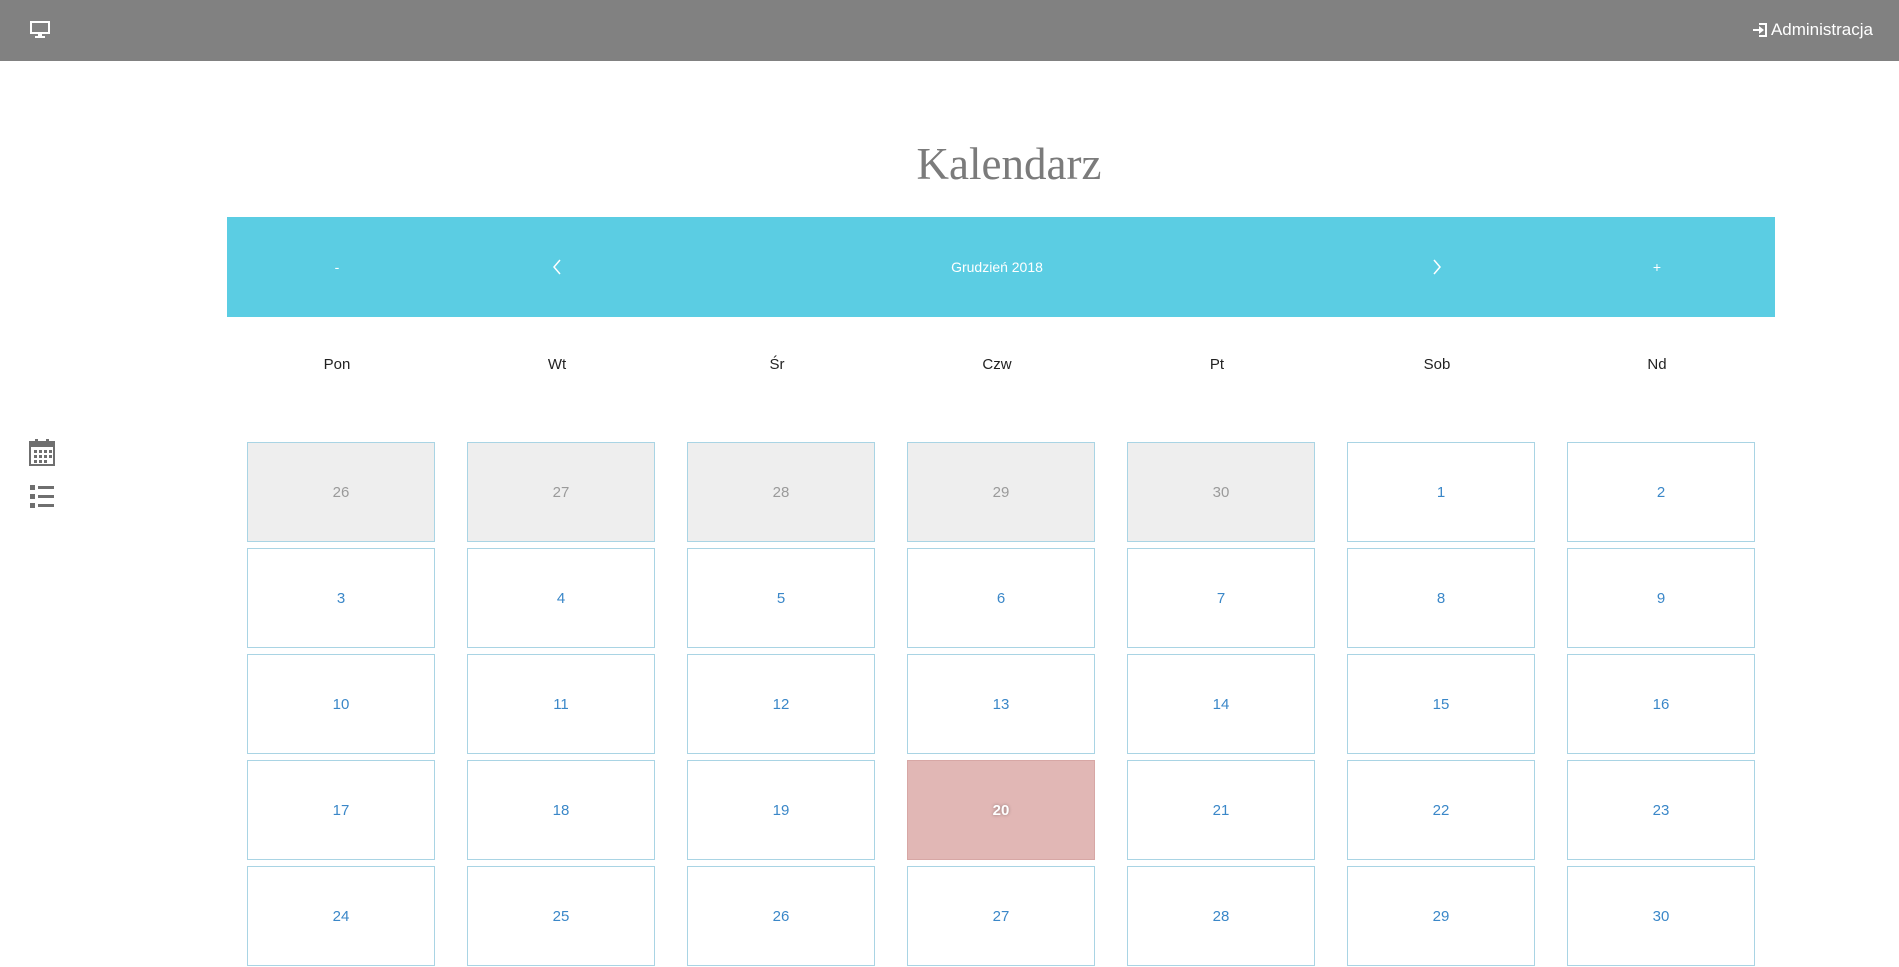 This screenshot has width=1899, height=967. I want to click on day-cell: 14, so click(1221, 704).